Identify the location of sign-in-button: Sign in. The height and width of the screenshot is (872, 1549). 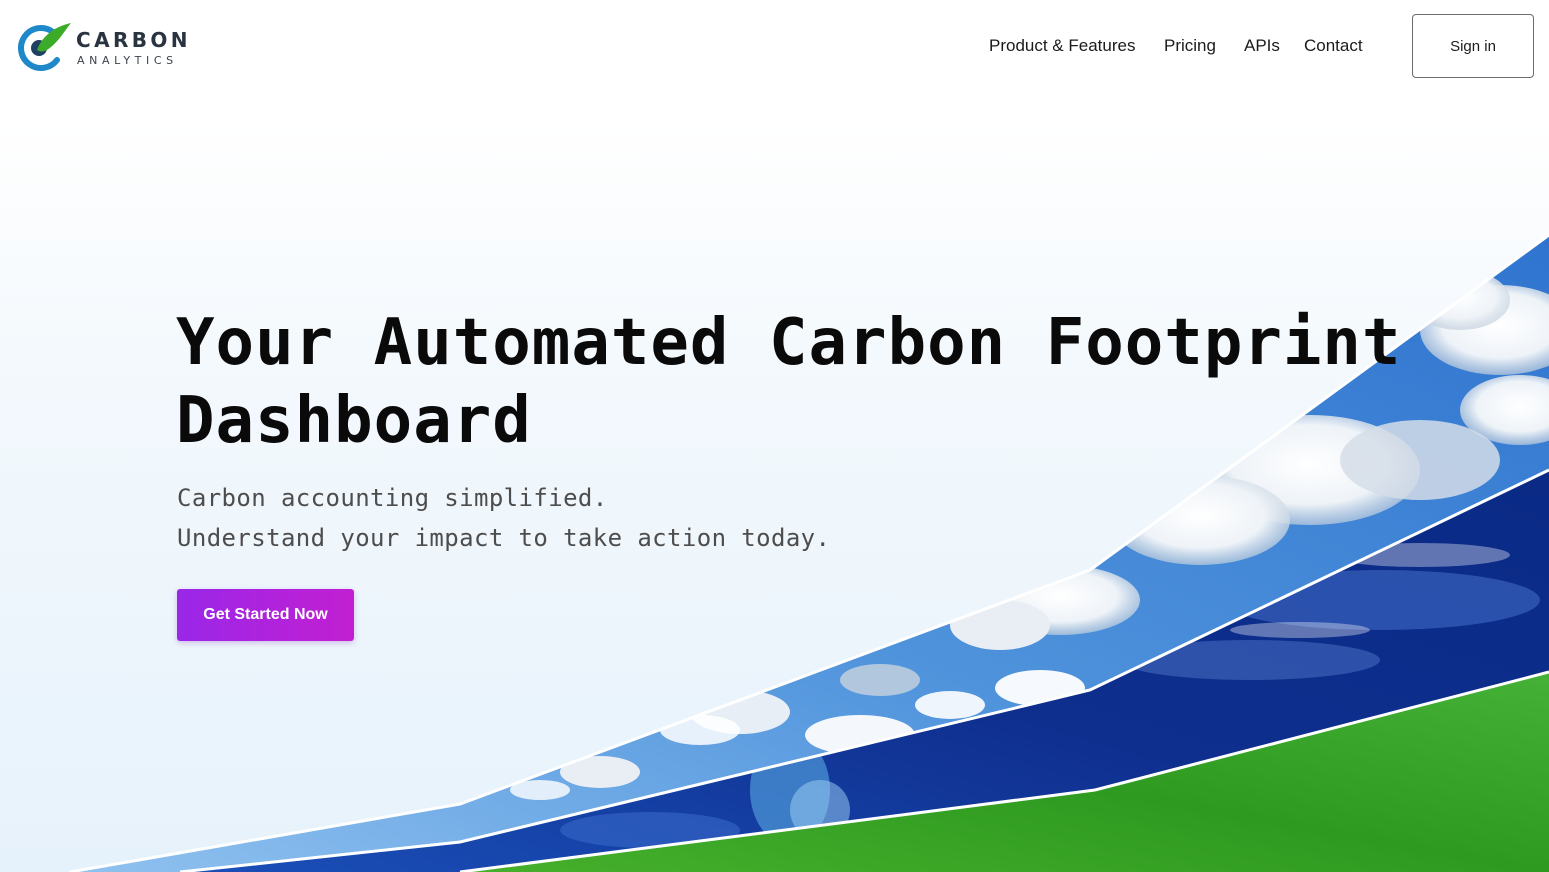
(1473, 46).